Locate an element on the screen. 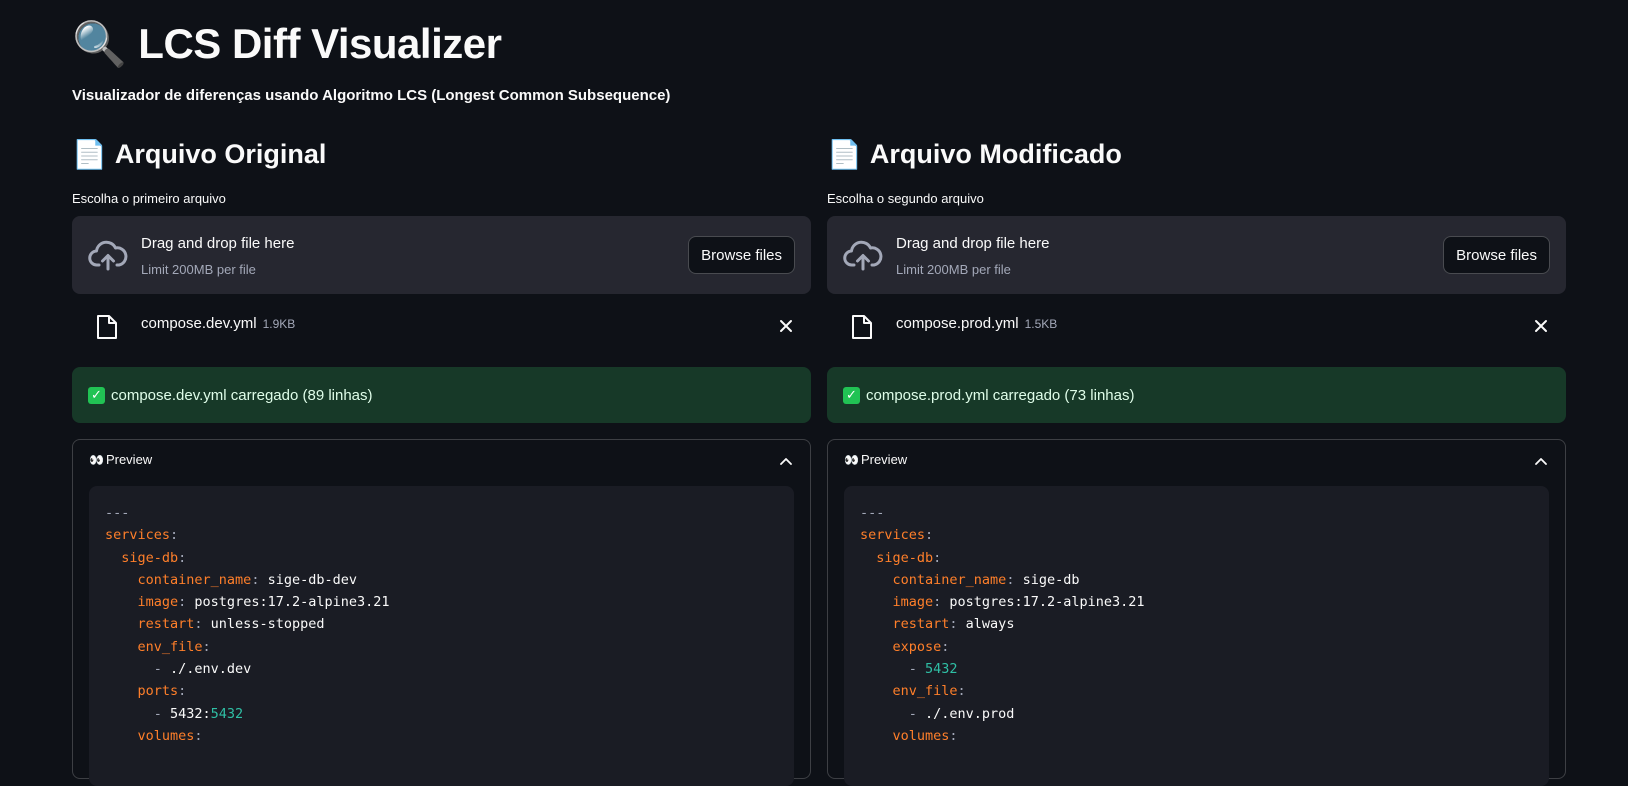 This screenshot has width=1628, height=786. code-line: ports: is located at coordinates (441, 691).